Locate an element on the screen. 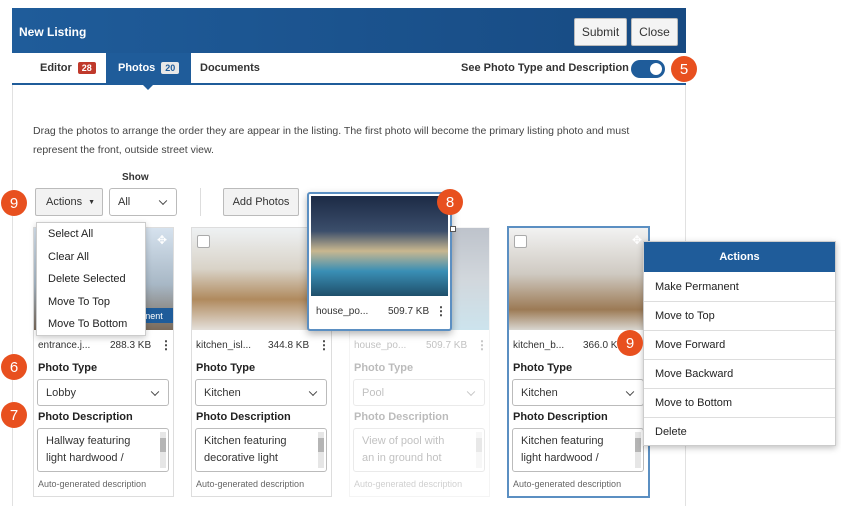 The height and width of the screenshot is (506, 841). menu-item-move-forward: Move Forward is located at coordinates (739, 344).